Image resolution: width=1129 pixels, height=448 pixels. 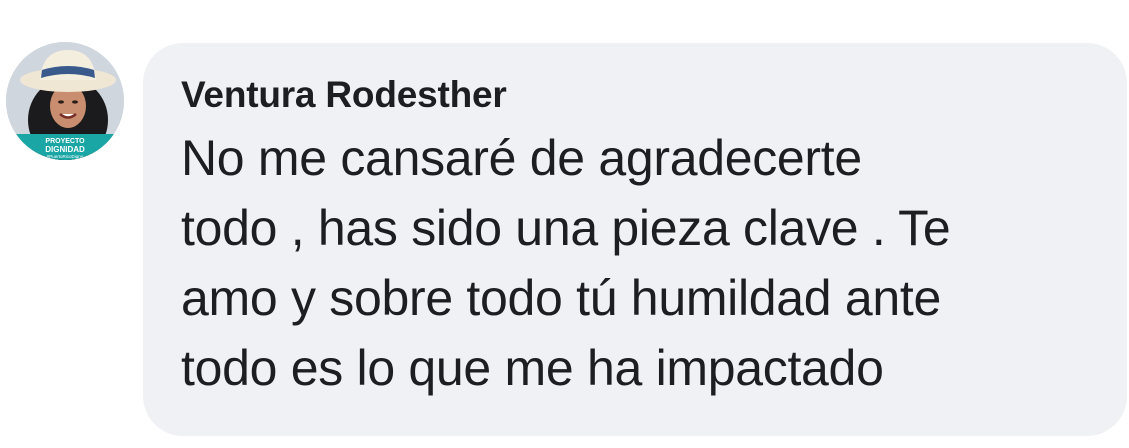 I want to click on comment-line: todo , has sido una pieza clave . Te, so click(x=566, y=228).